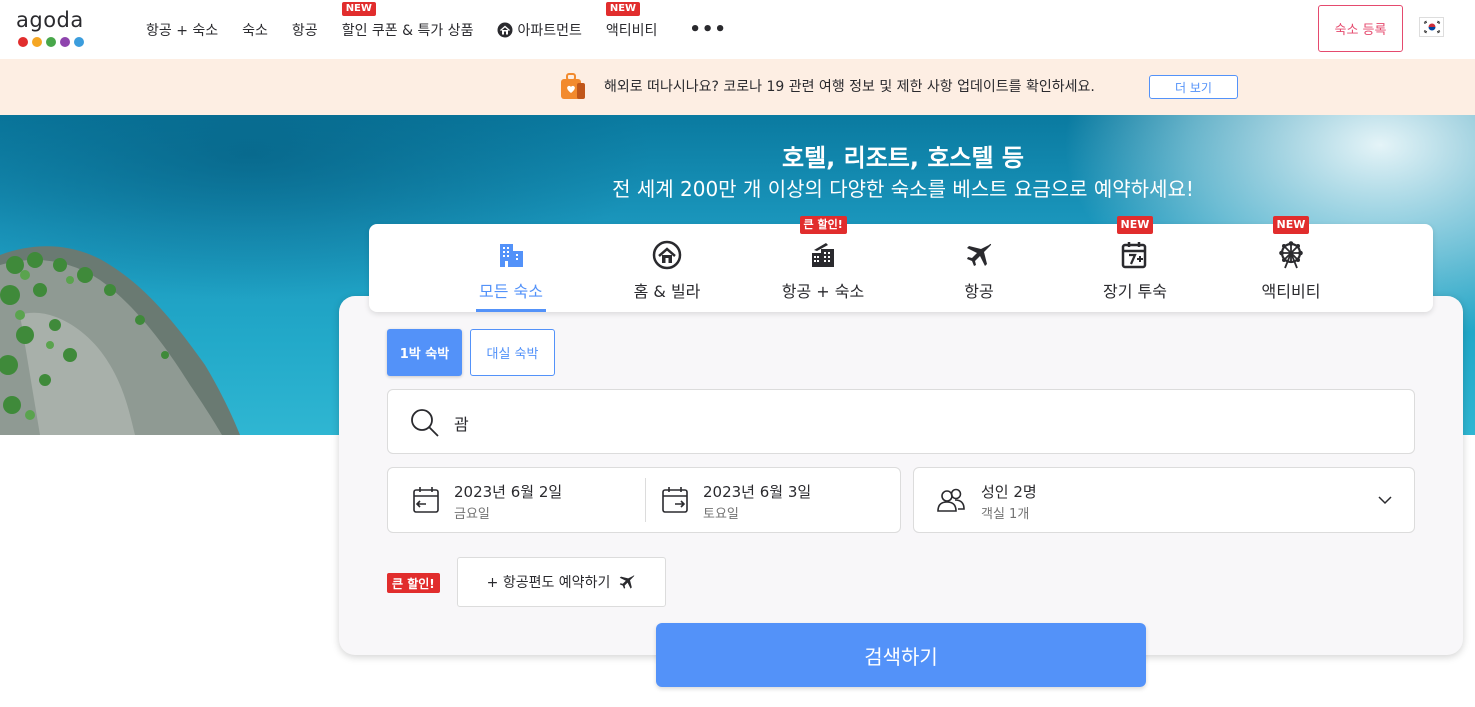 The image size is (1475, 707). I want to click on destination-search-input: 괌, so click(901, 421).